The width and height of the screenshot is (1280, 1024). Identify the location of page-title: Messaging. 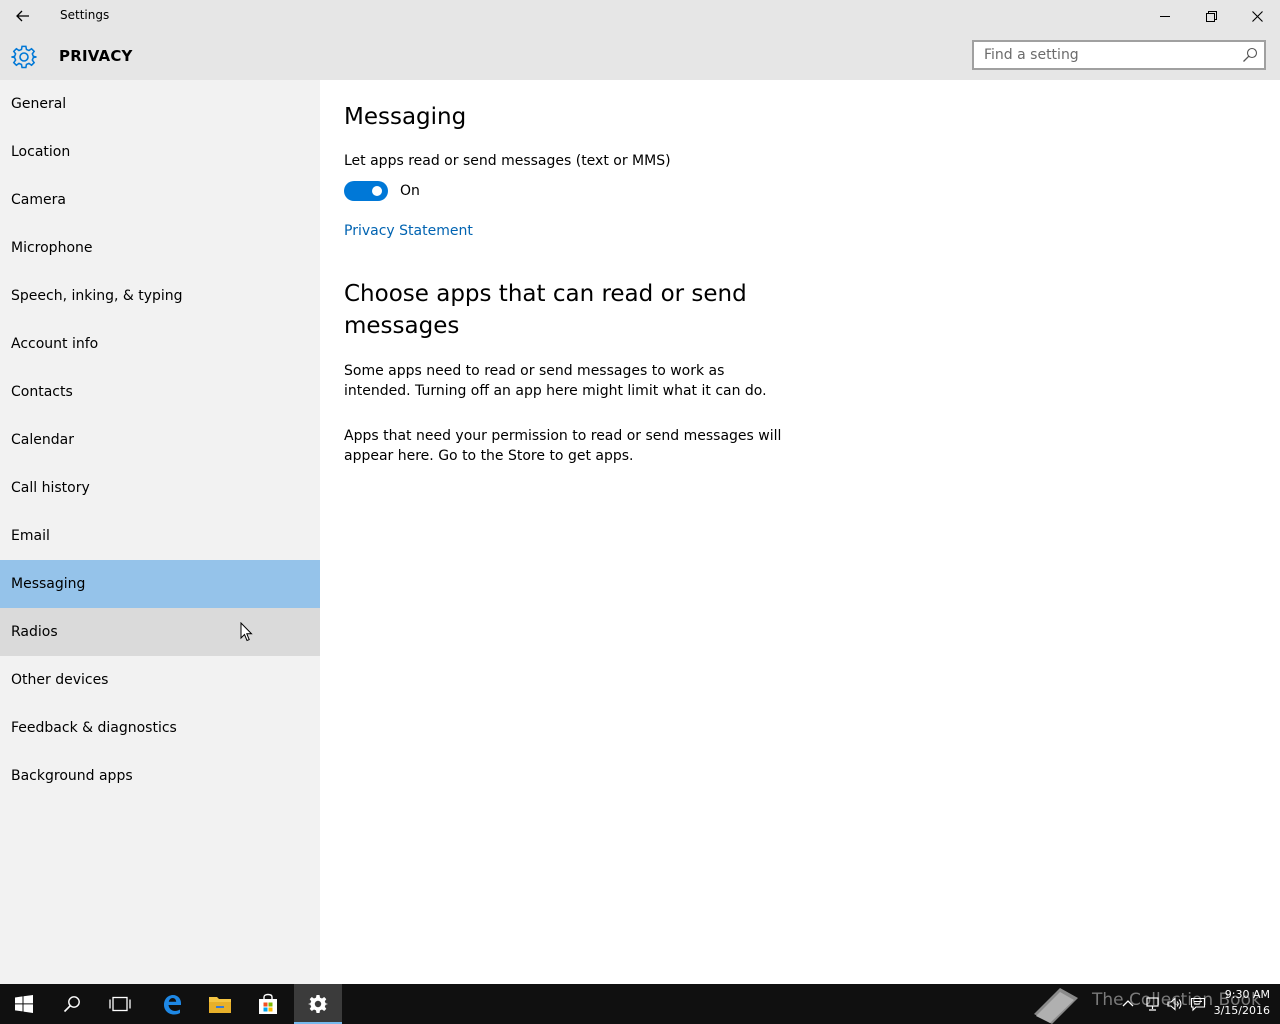
(405, 117).